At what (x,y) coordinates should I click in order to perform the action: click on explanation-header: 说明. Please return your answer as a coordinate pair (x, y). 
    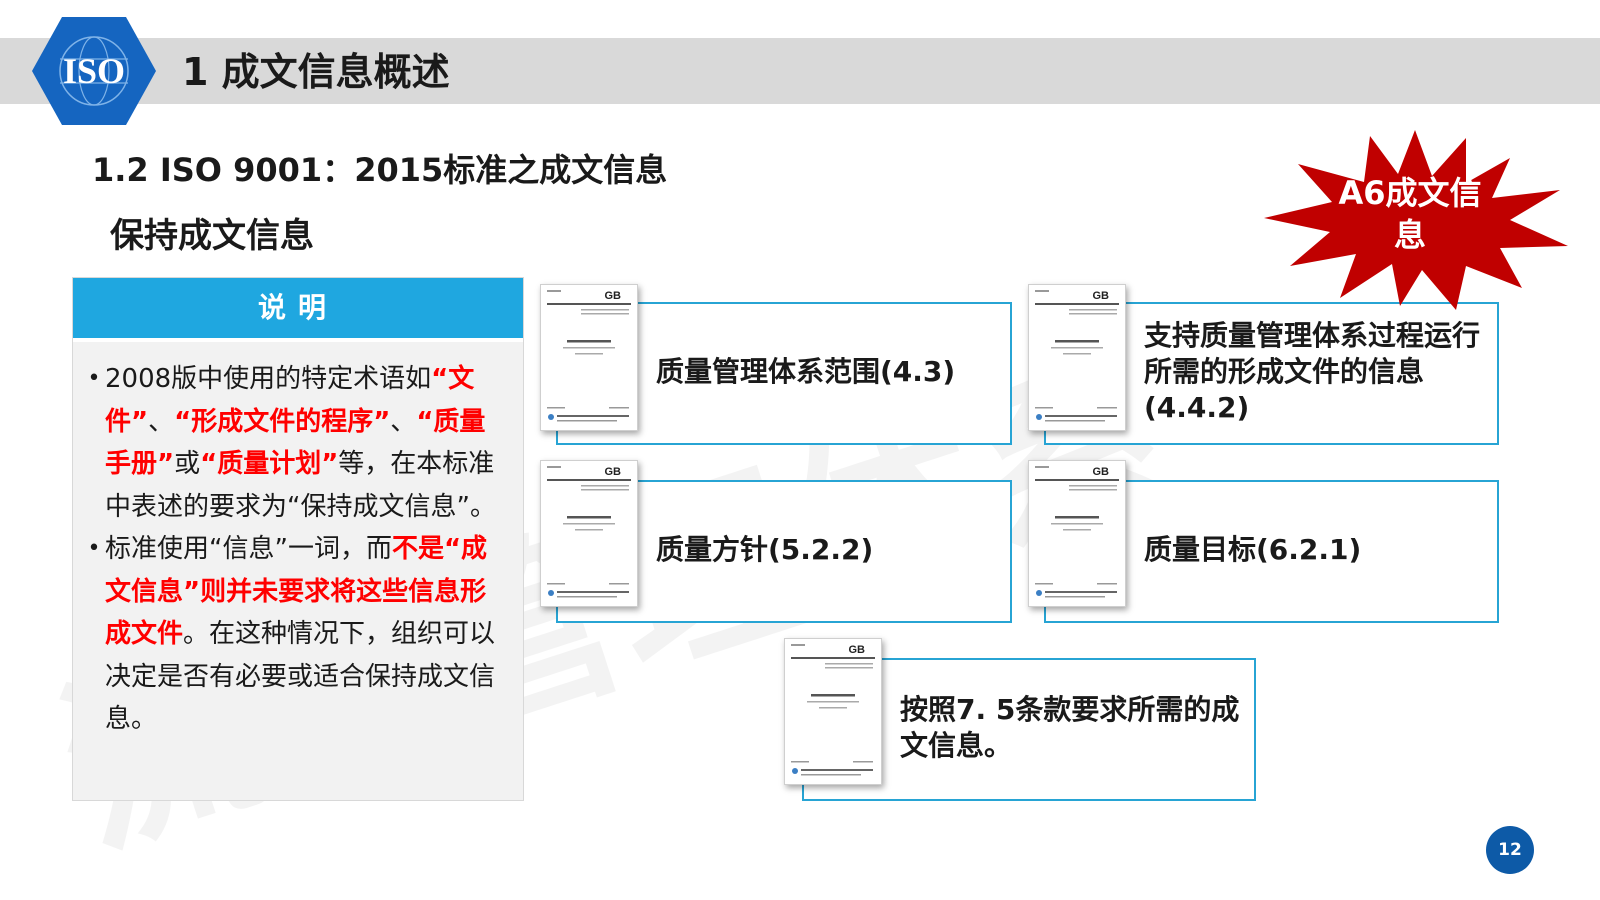
    Looking at the image, I should click on (298, 310).